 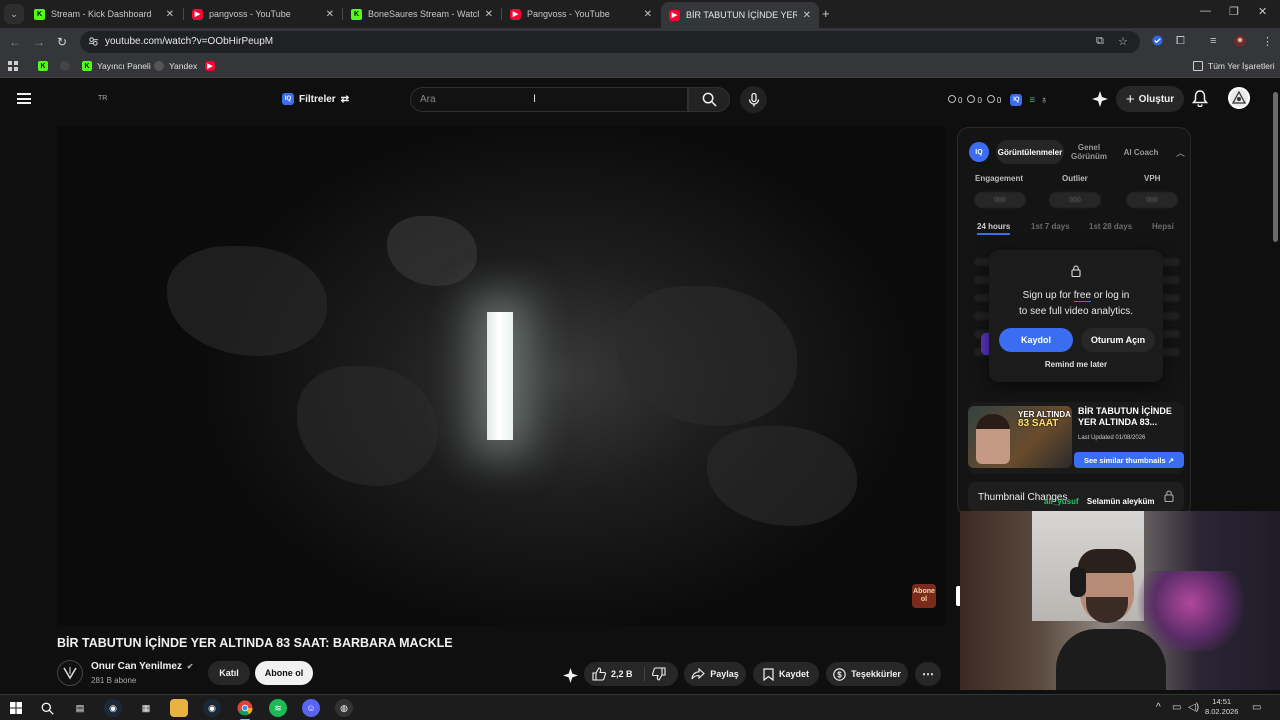 I want to click on iq-extension-icon: IQ, so click(x=1016, y=100).